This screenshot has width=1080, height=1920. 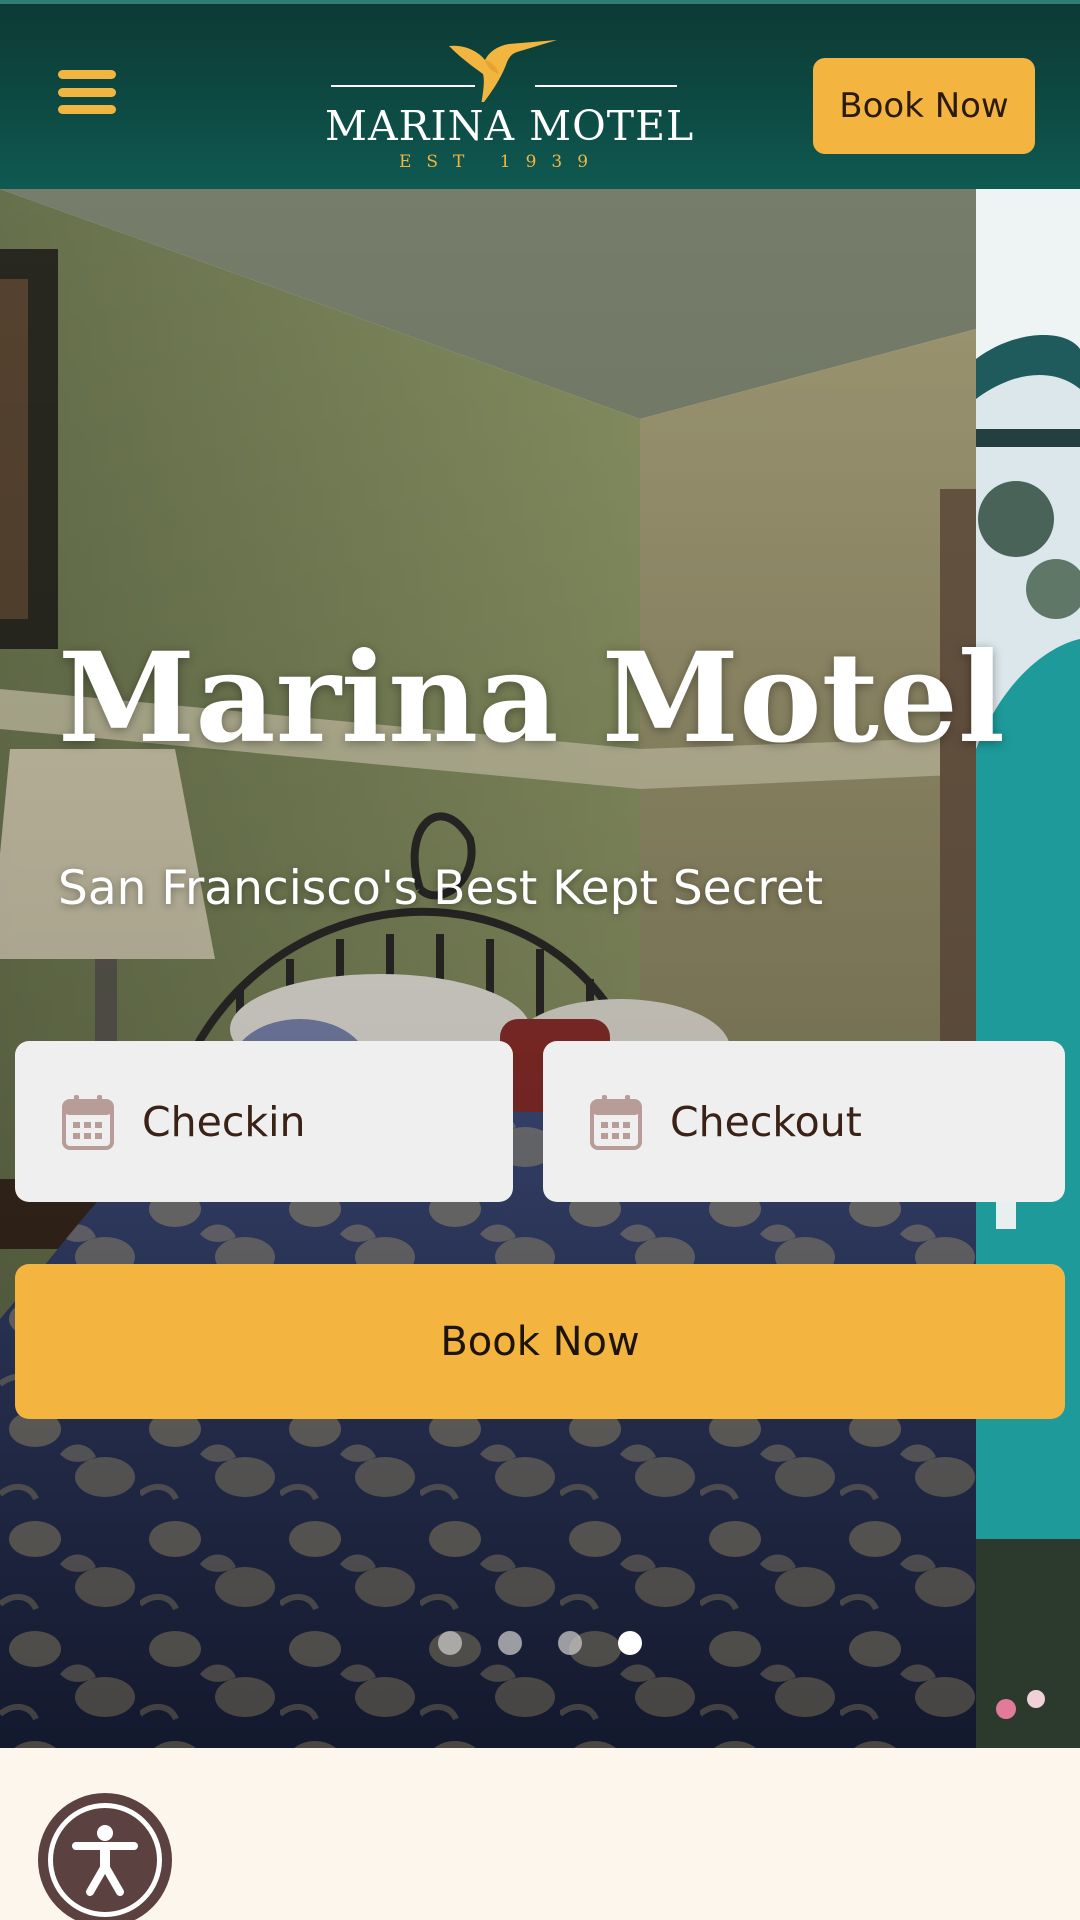 What do you see at coordinates (501, 162) in the screenshot?
I see `logo-established-year: EST 1939` at bounding box center [501, 162].